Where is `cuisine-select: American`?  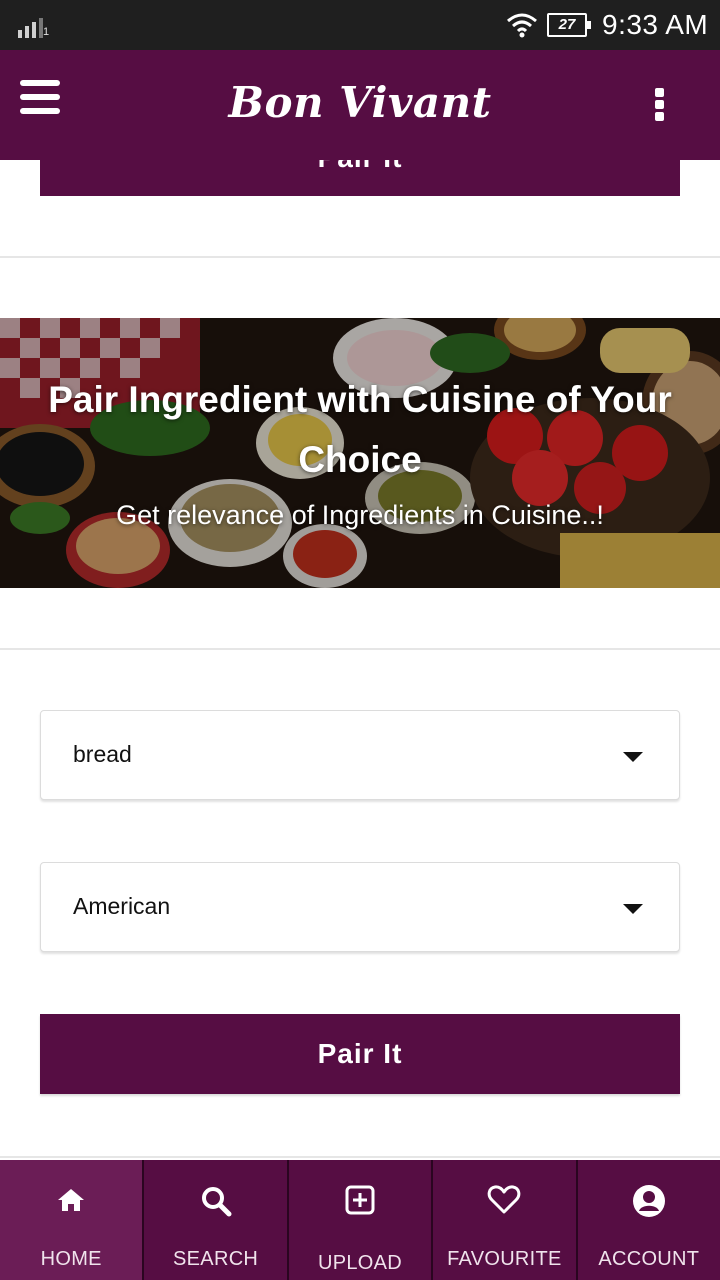
cuisine-select: American is located at coordinates (360, 907).